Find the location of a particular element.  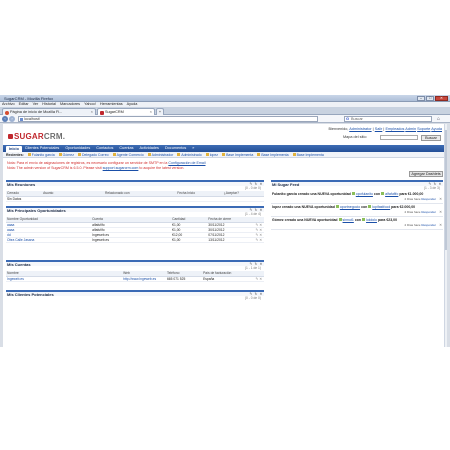

tab-label: SugarCRM is located at coordinates (114, 112).